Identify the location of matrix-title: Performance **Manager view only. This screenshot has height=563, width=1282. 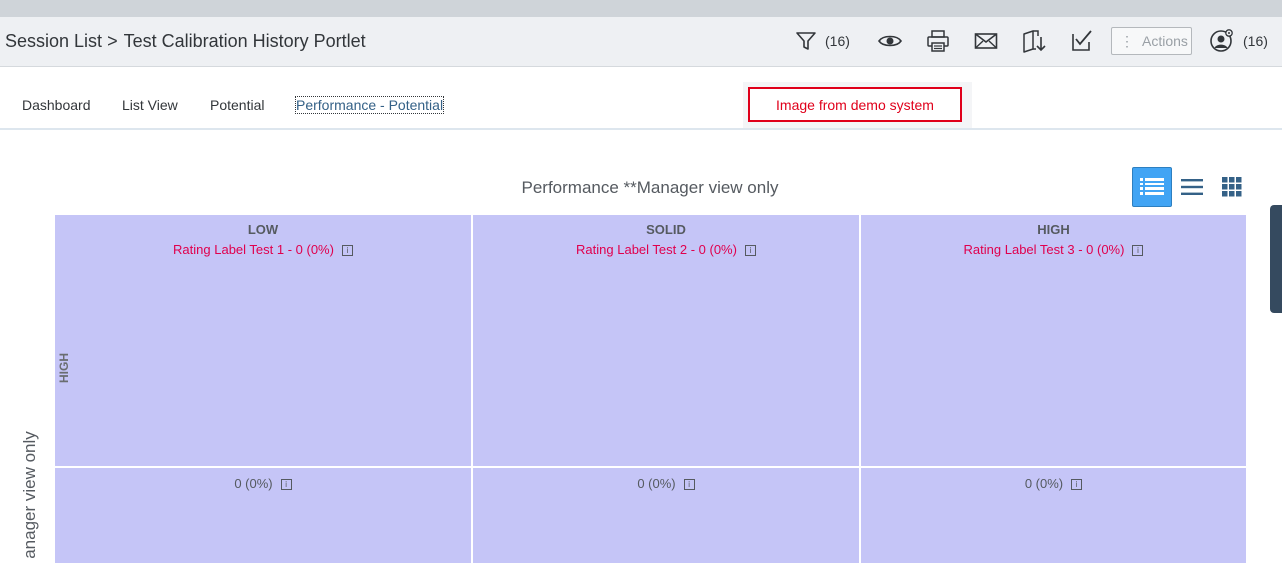
(650, 187).